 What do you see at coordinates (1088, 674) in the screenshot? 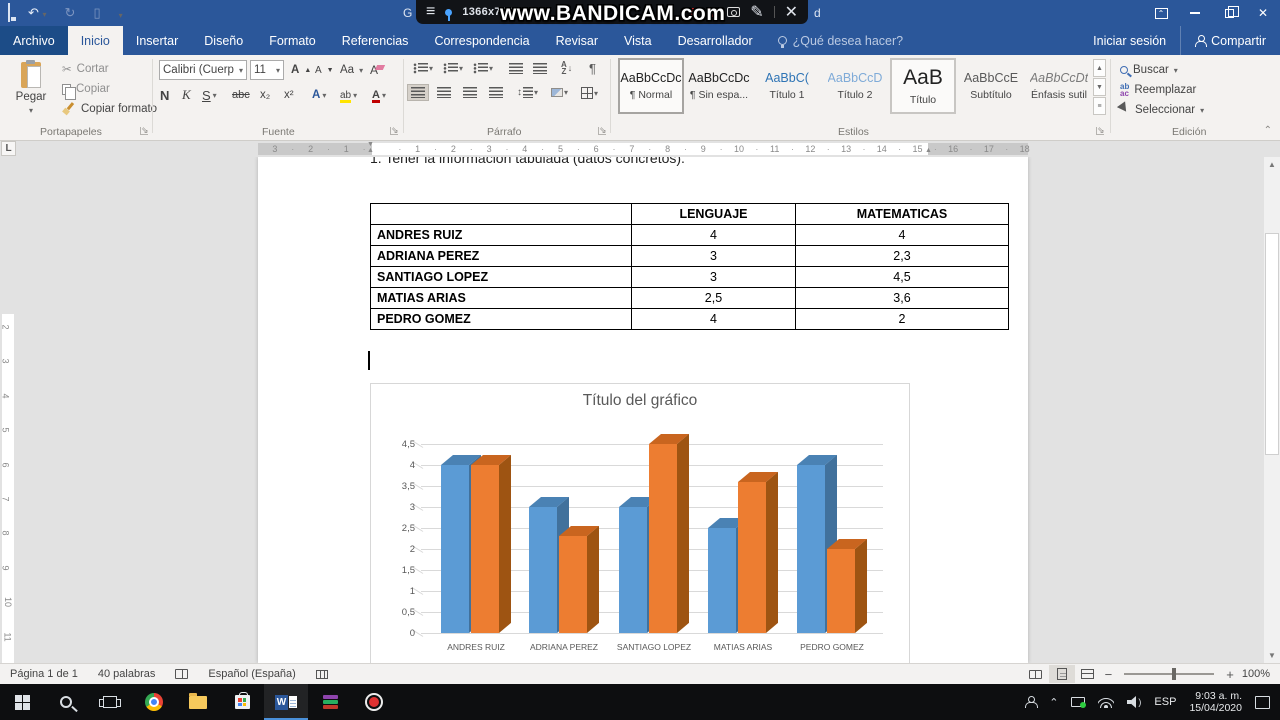
I see `web-layout-button` at bounding box center [1088, 674].